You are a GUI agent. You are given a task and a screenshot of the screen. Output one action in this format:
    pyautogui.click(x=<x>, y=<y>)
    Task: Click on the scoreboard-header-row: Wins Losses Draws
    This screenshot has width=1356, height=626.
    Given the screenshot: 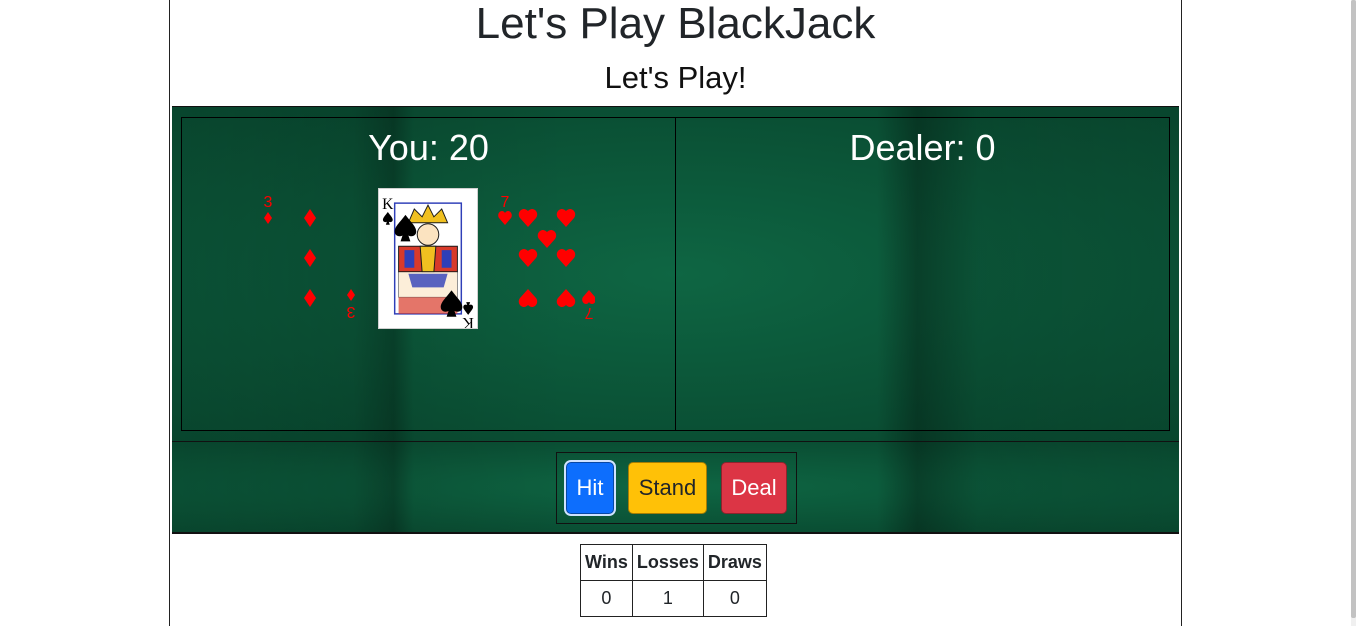 What is the action you would take?
    pyautogui.click(x=673, y=562)
    